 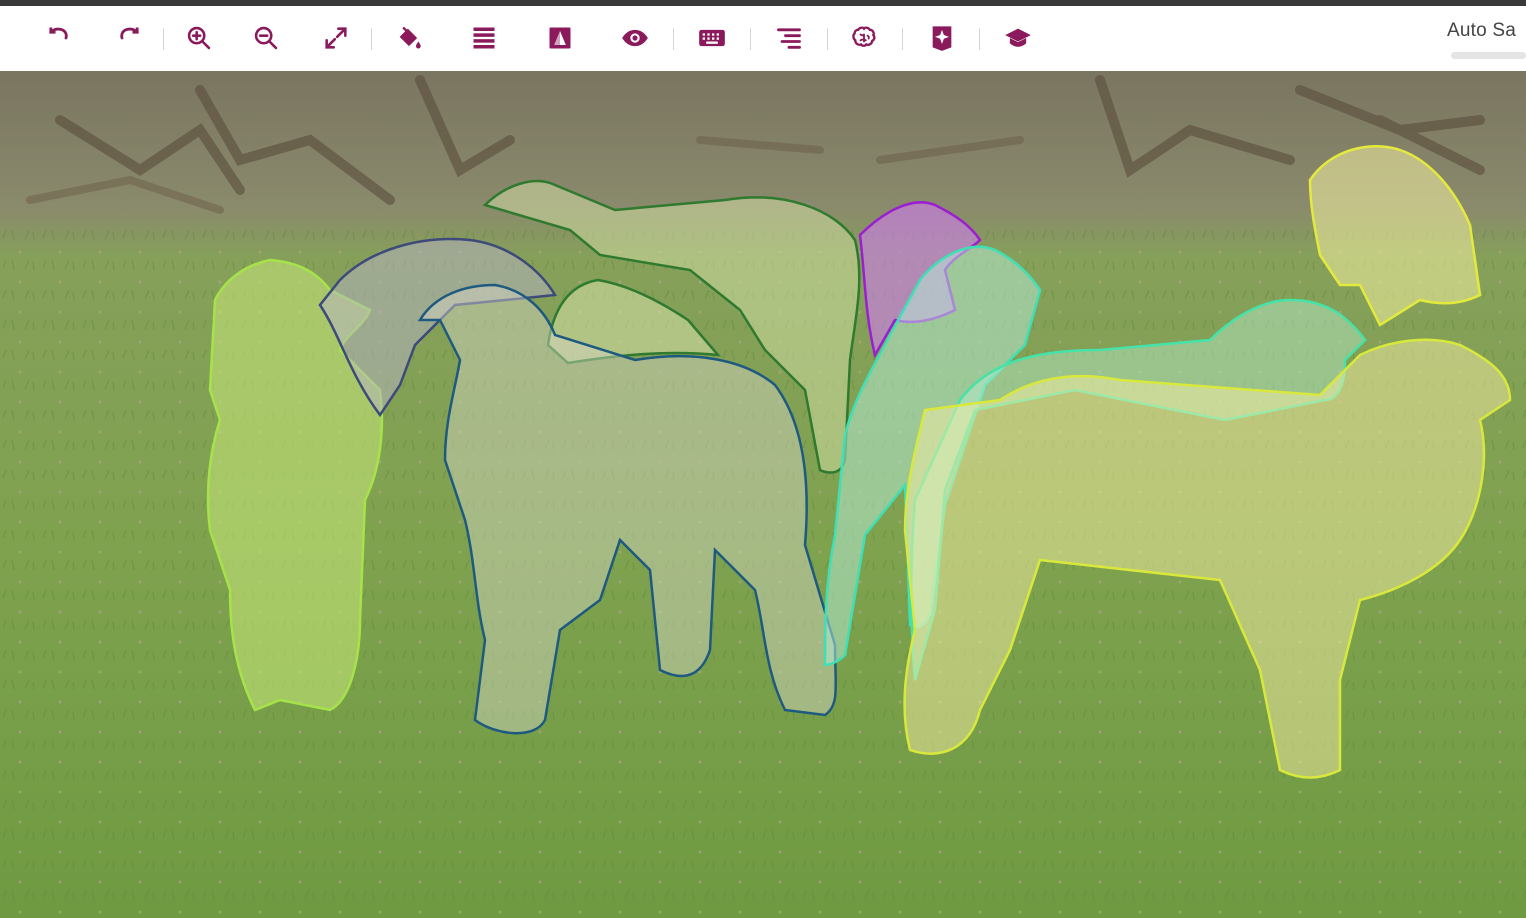 I want to click on fill-button, so click(x=409, y=38).